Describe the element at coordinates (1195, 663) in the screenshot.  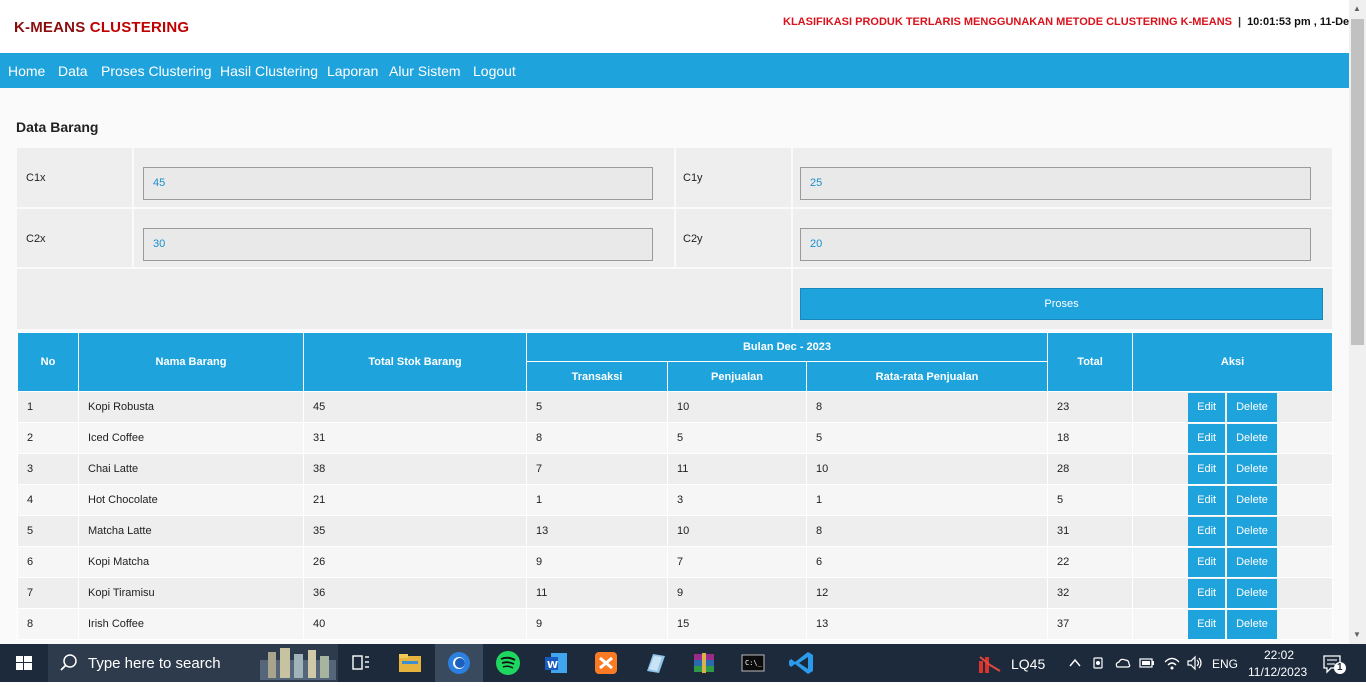
I see `volume-icon` at that location.